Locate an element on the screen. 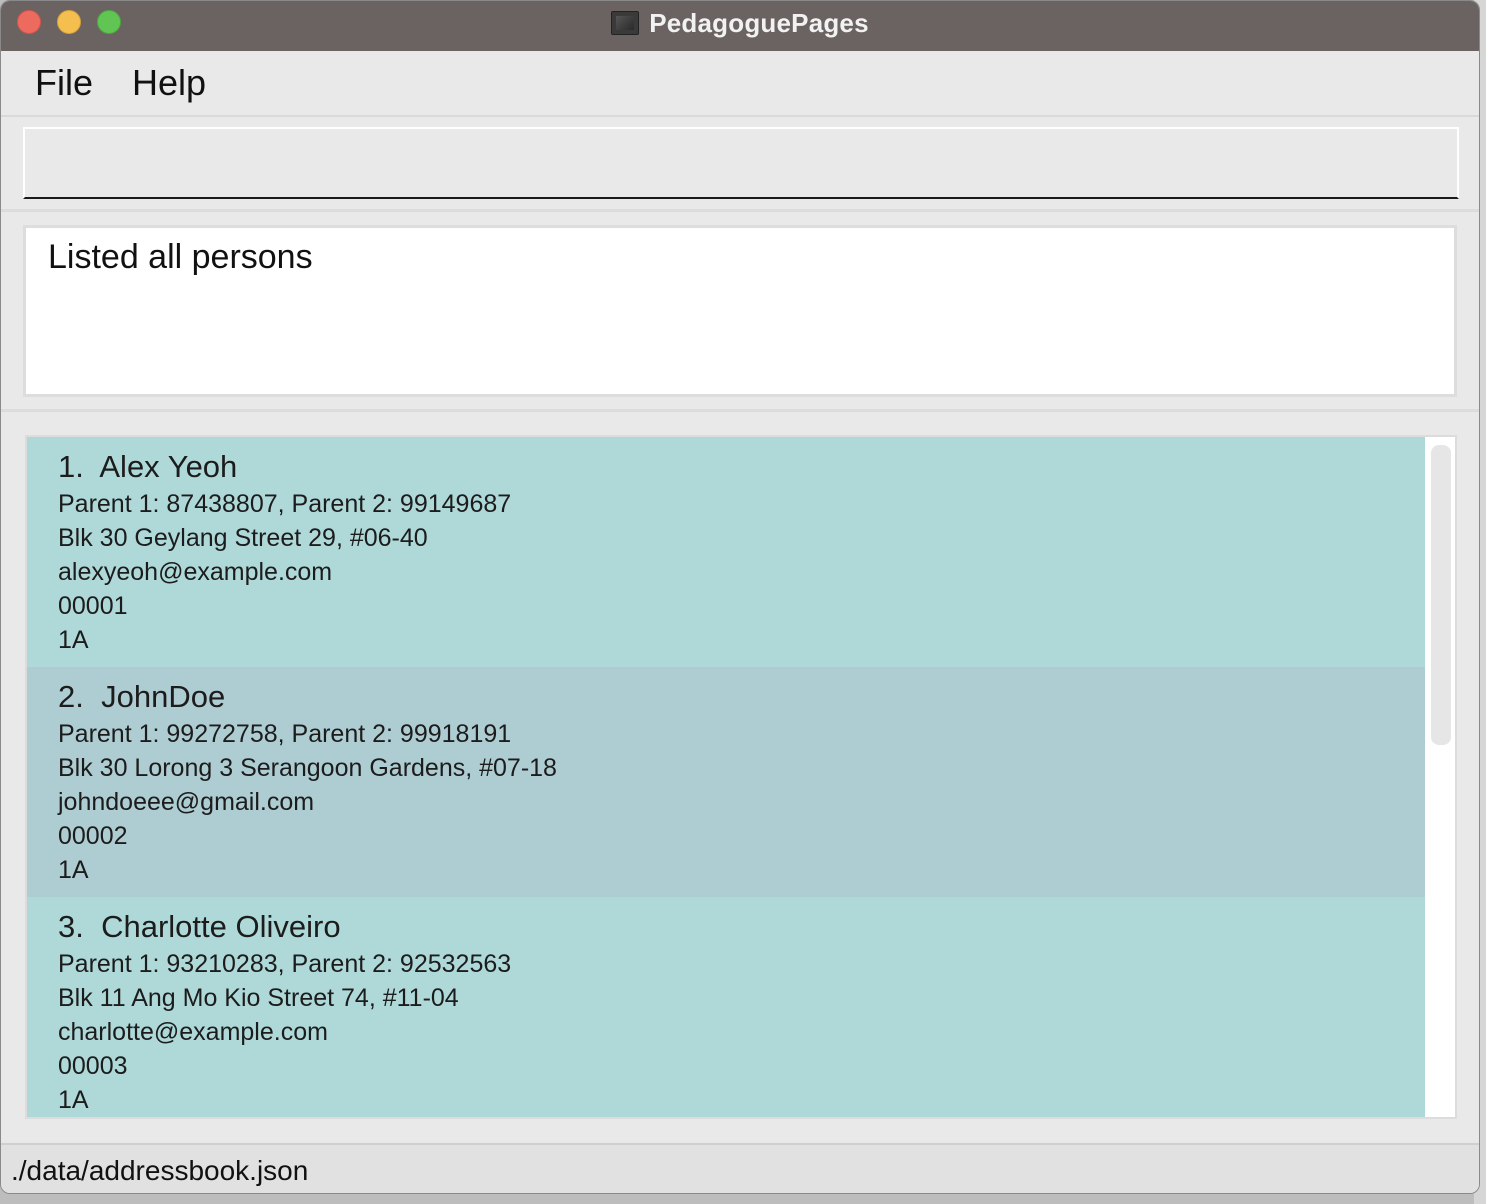  command-box-panel is located at coordinates (740, 164).